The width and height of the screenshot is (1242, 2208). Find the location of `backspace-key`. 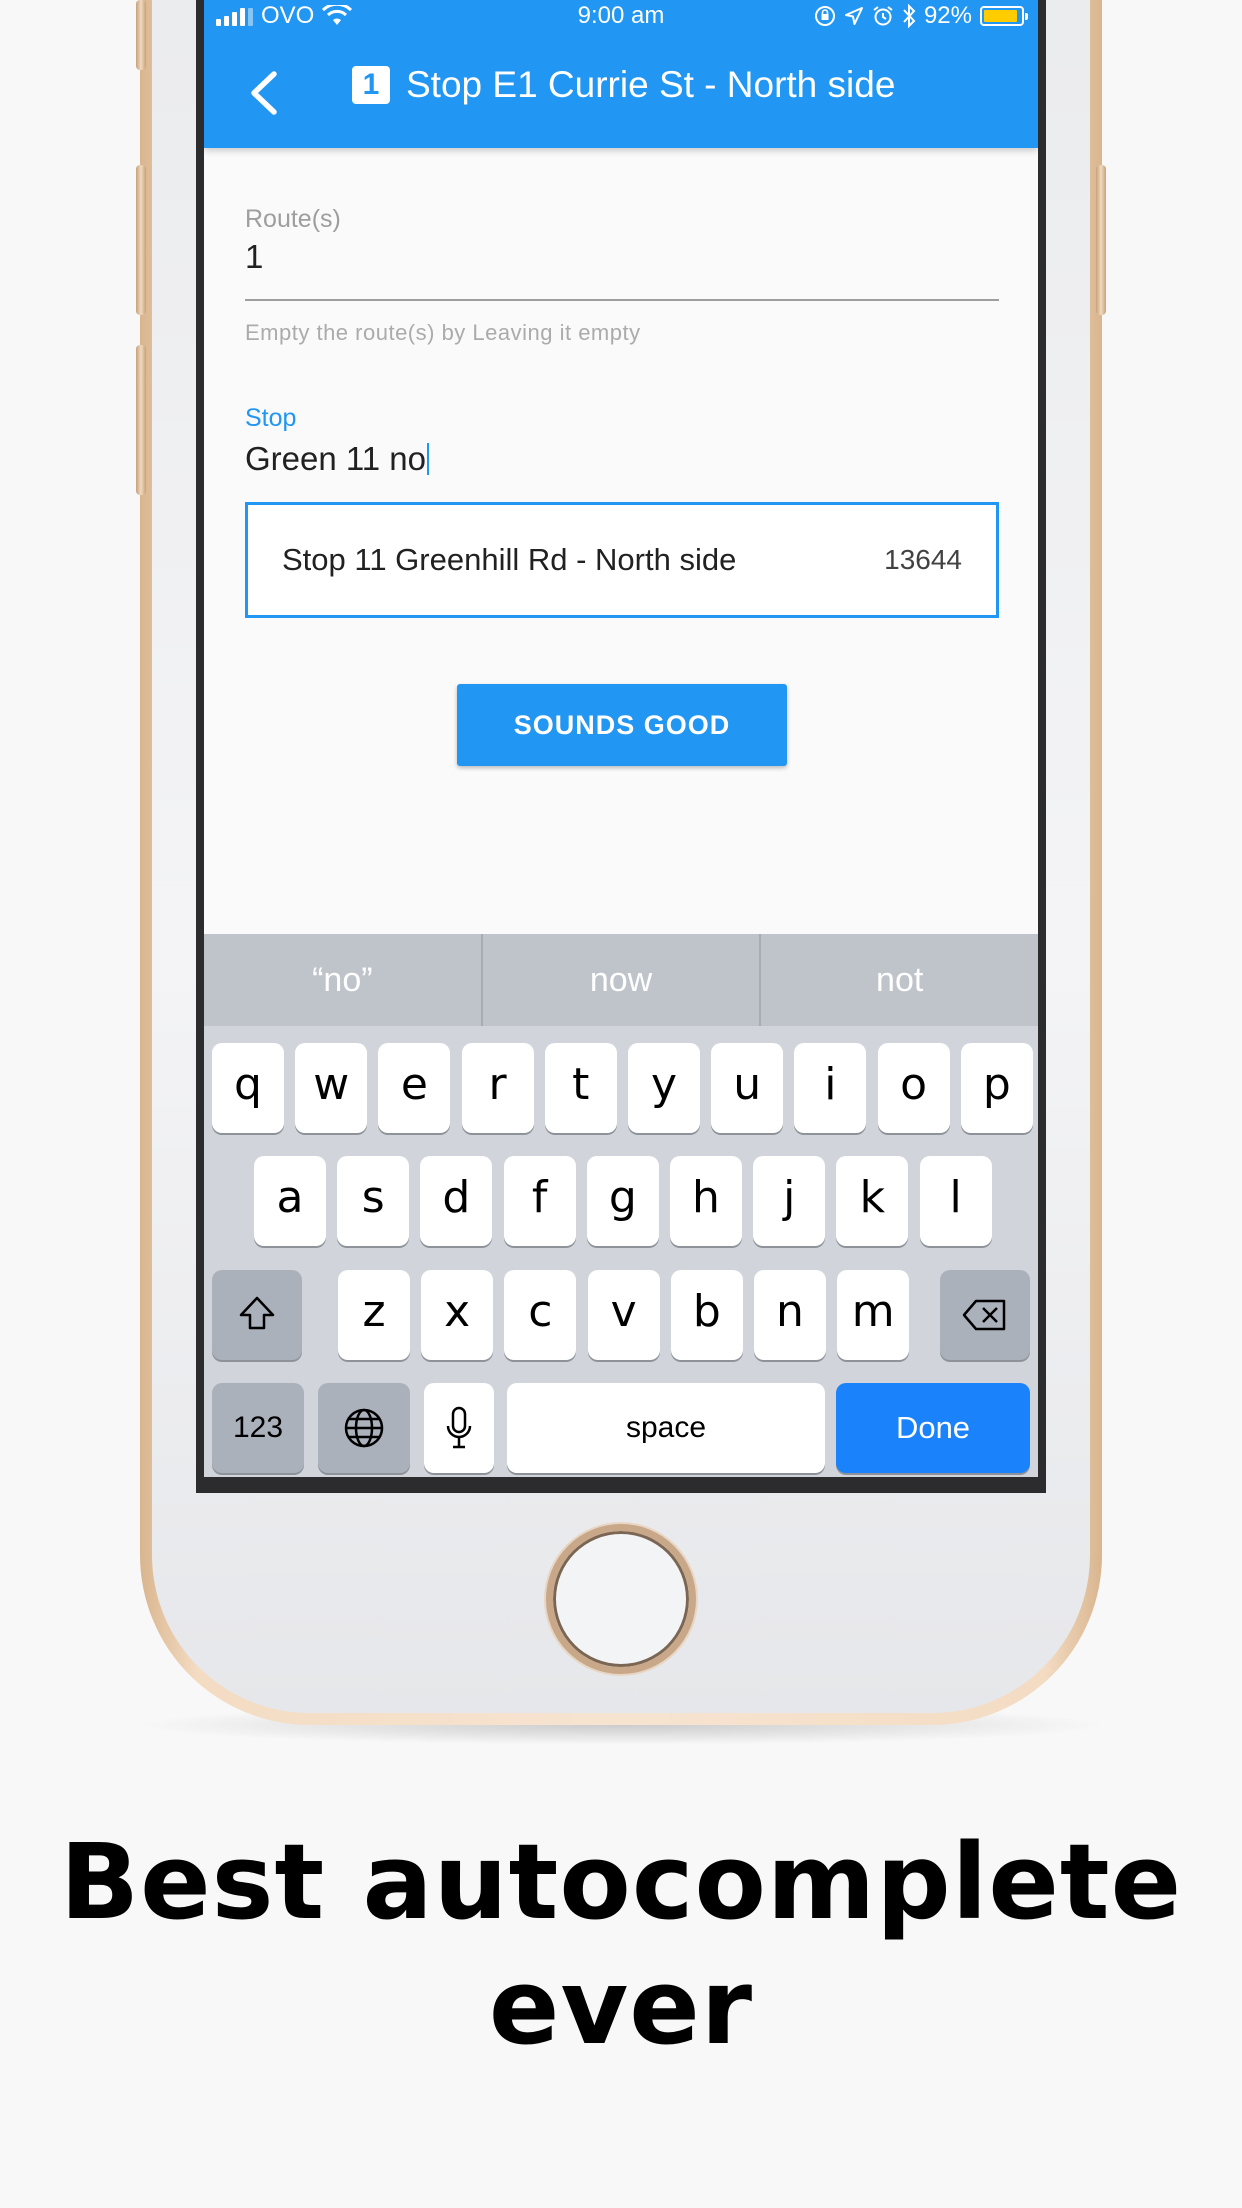

backspace-key is located at coordinates (985, 1315).